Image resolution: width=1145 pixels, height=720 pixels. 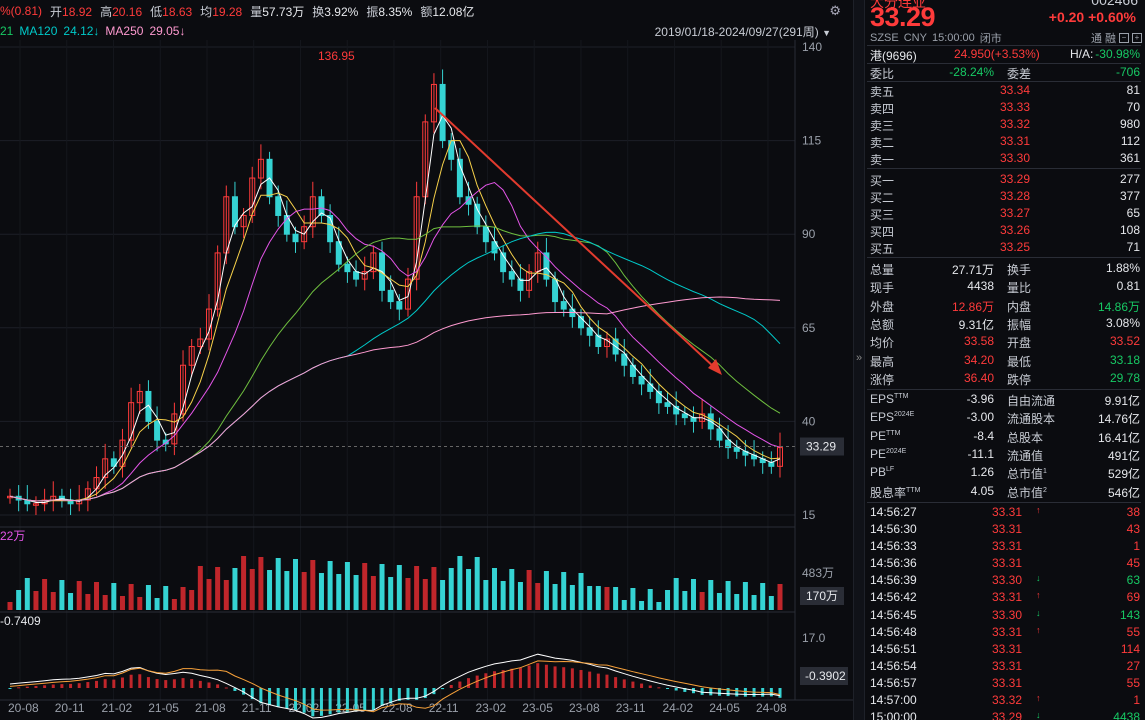 I want to click on tick-volume: 43, so click(x=1133, y=529).